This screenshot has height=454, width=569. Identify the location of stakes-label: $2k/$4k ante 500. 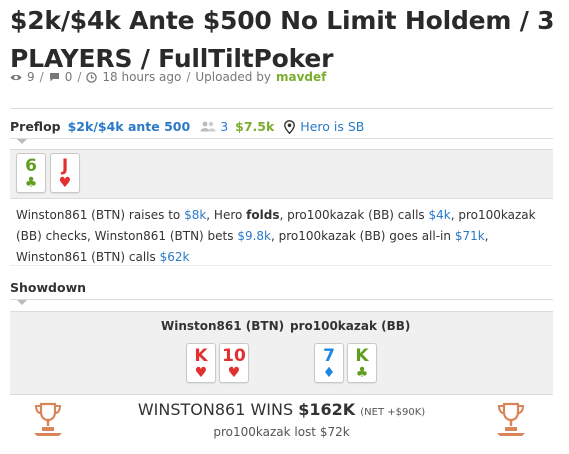
(129, 126).